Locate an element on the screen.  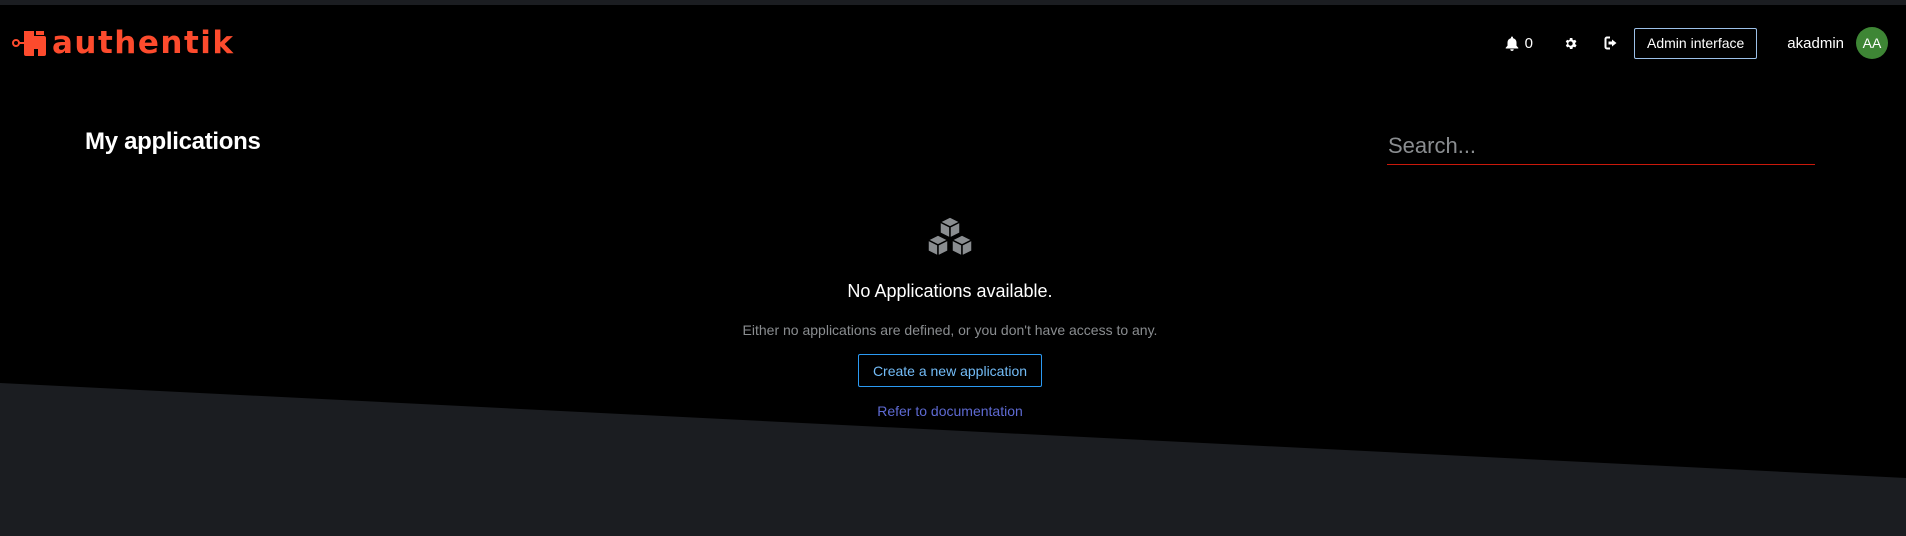
avatar: AA is located at coordinates (1872, 43).